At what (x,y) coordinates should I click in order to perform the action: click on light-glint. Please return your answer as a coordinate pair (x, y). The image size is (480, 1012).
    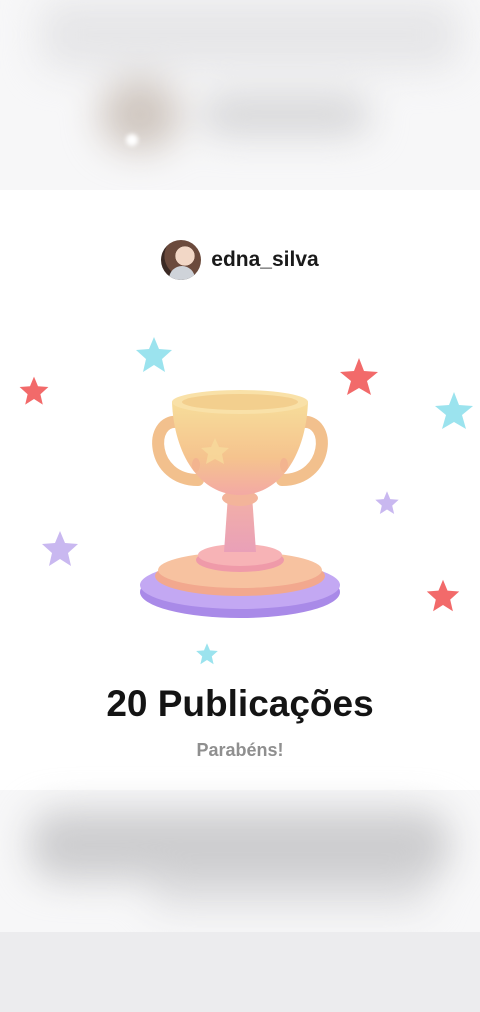
    Looking at the image, I should click on (132, 140).